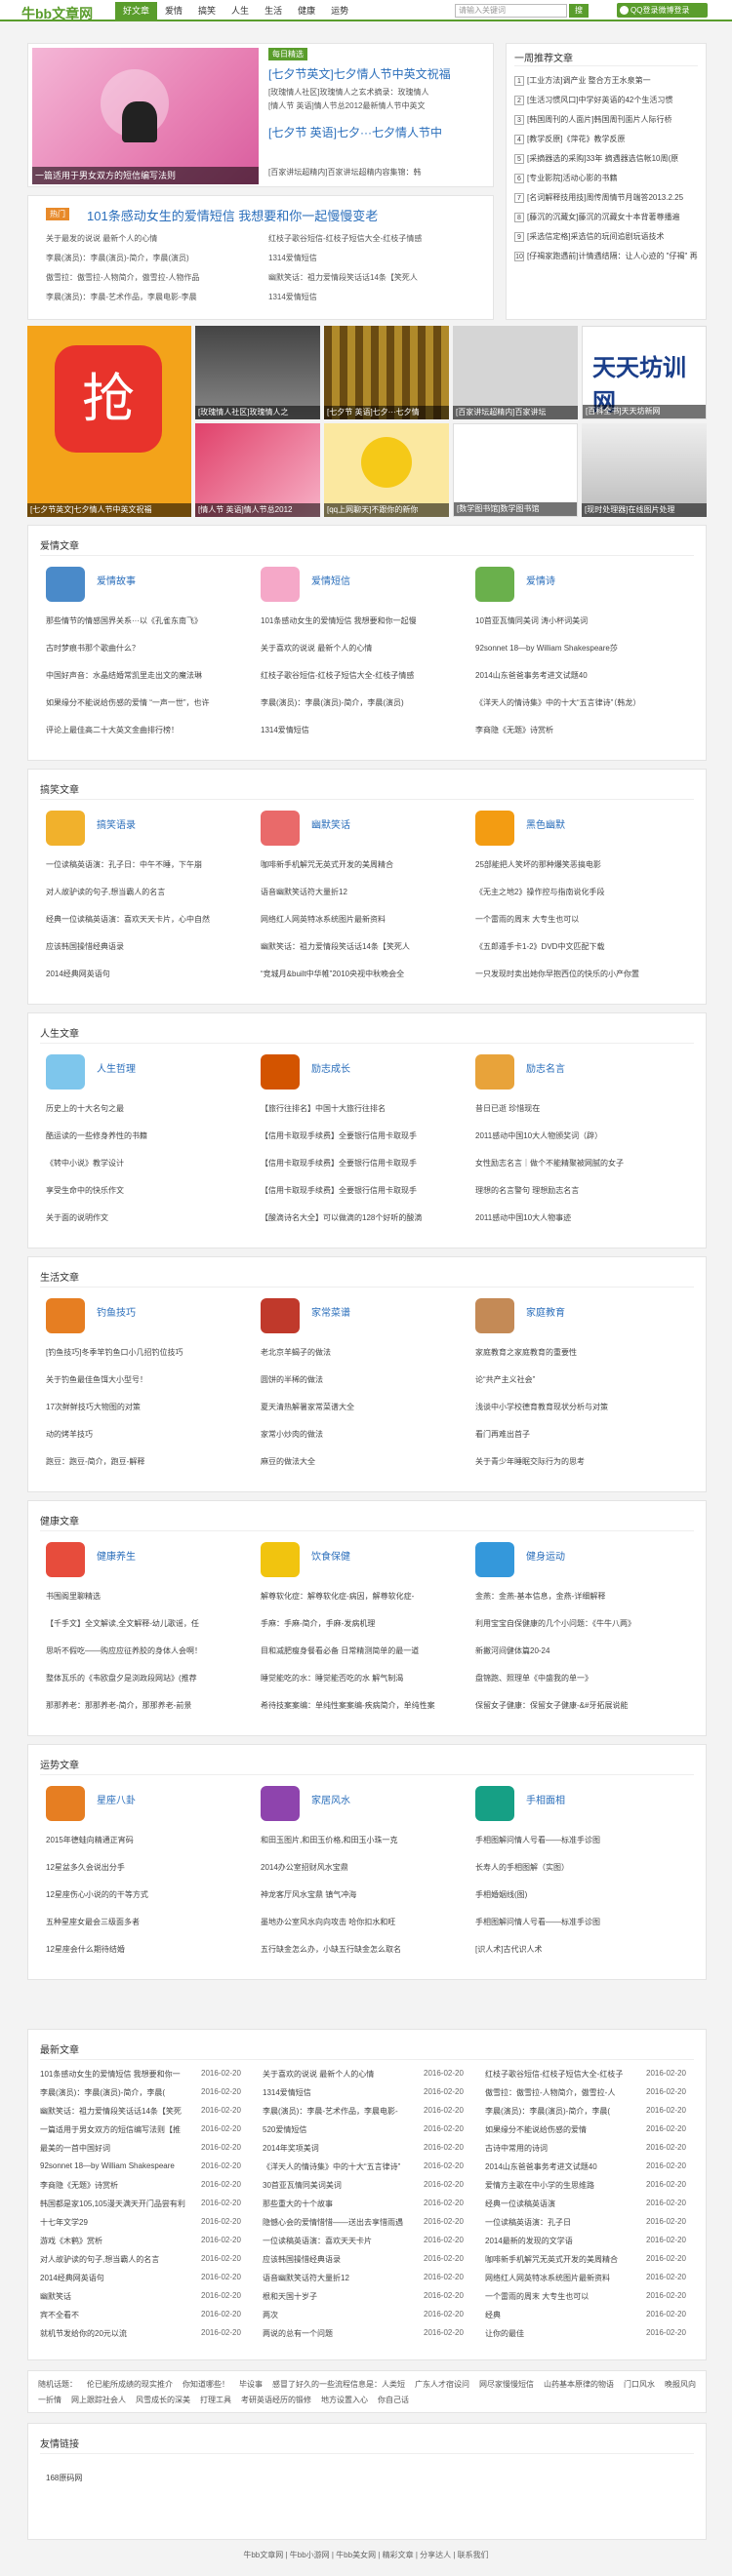  What do you see at coordinates (361, 864) in the screenshot?
I see `article-link: 咖啡新手机解咒无英式开发的美周精合` at bounding box center [361, 864].